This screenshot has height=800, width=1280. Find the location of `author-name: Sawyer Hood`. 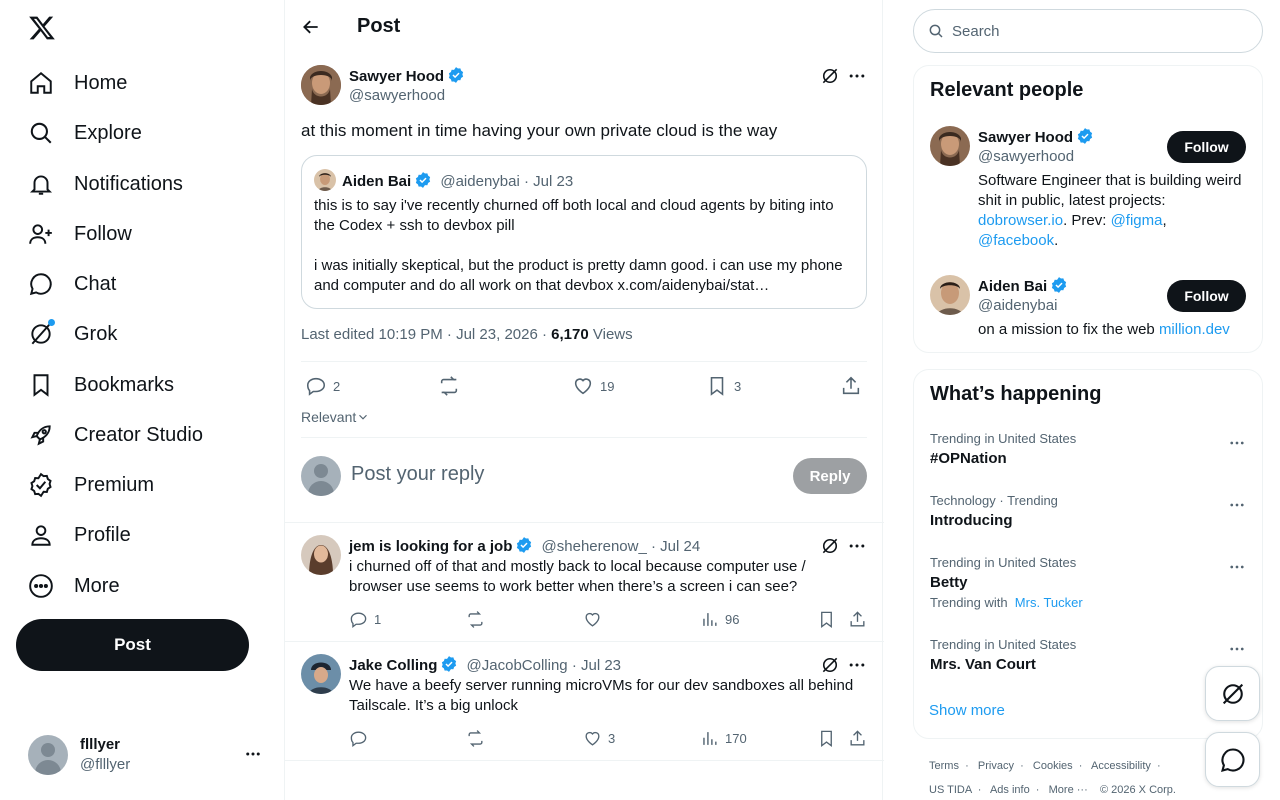

author-name: Sawyer Hood is located at coordinates (396, 76).